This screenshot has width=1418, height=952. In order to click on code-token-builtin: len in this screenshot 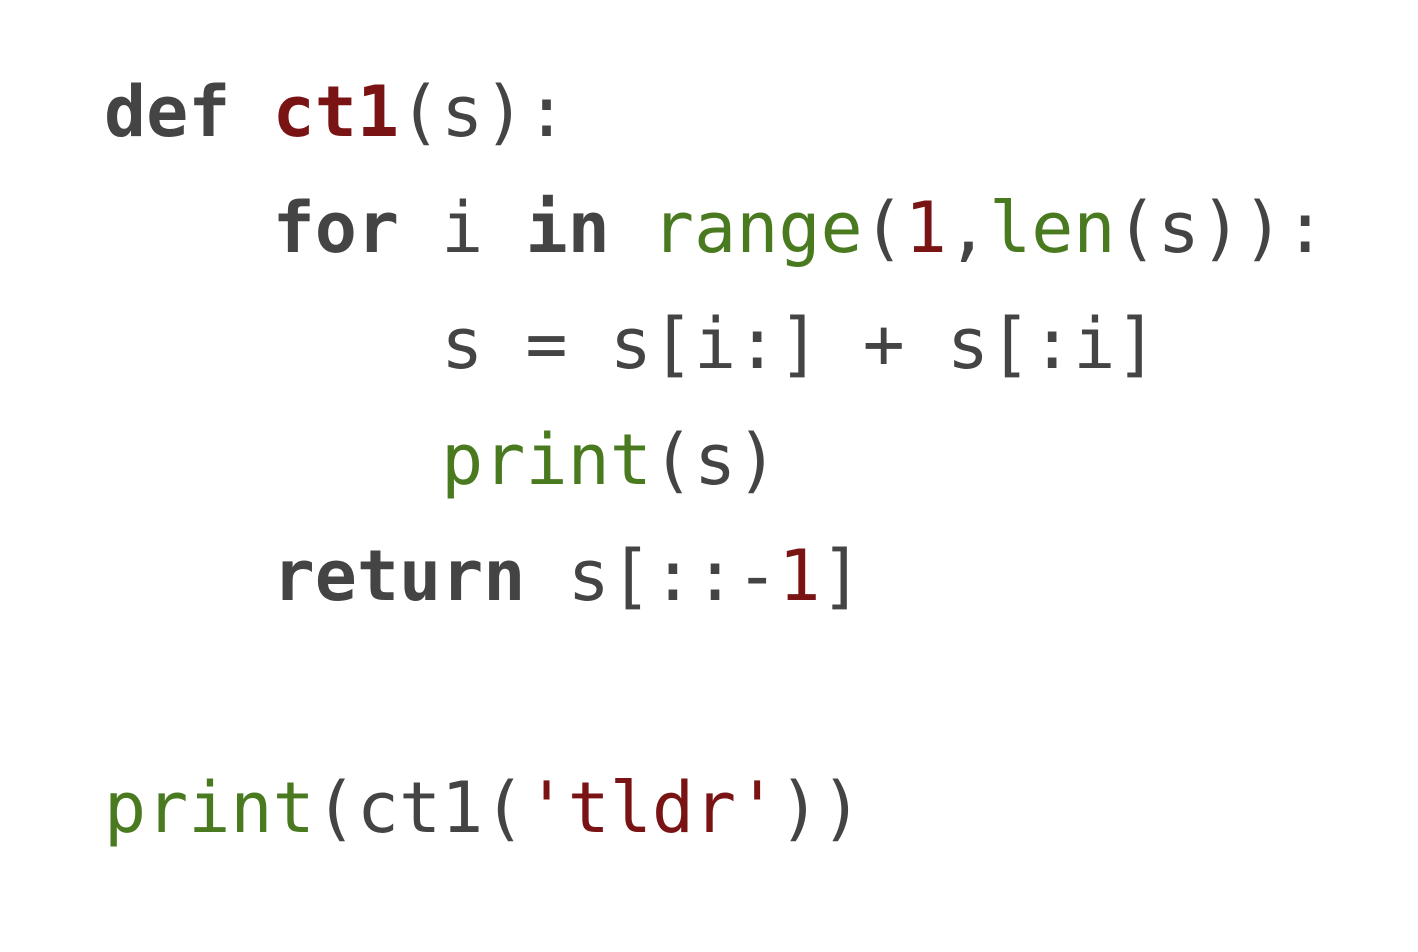, I will do `click(1052, 228)`.